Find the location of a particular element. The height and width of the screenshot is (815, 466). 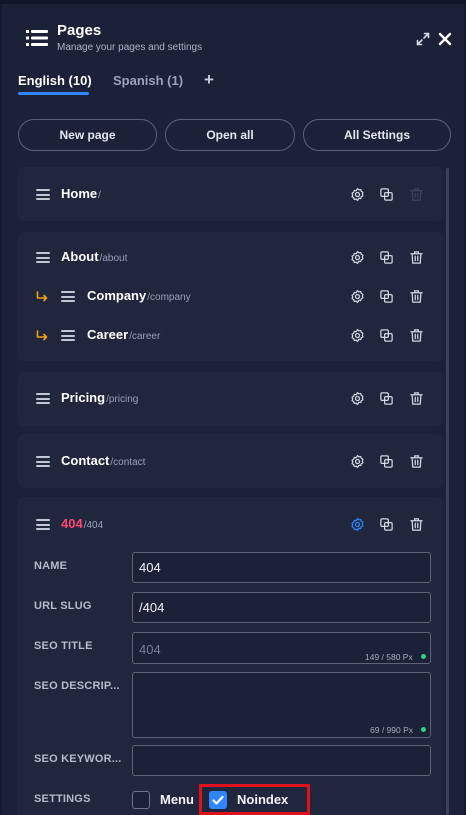

page-row-pricing: Pricing/pricing is located at coordinates (99, 397).